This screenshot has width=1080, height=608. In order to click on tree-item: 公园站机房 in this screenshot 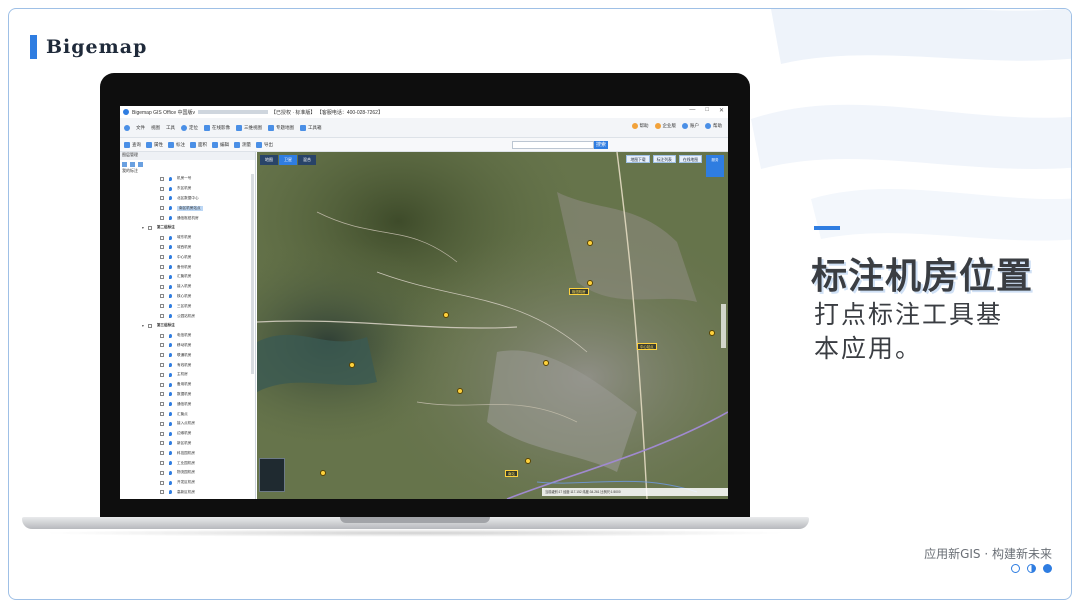, I will do `click(187, 316)`.